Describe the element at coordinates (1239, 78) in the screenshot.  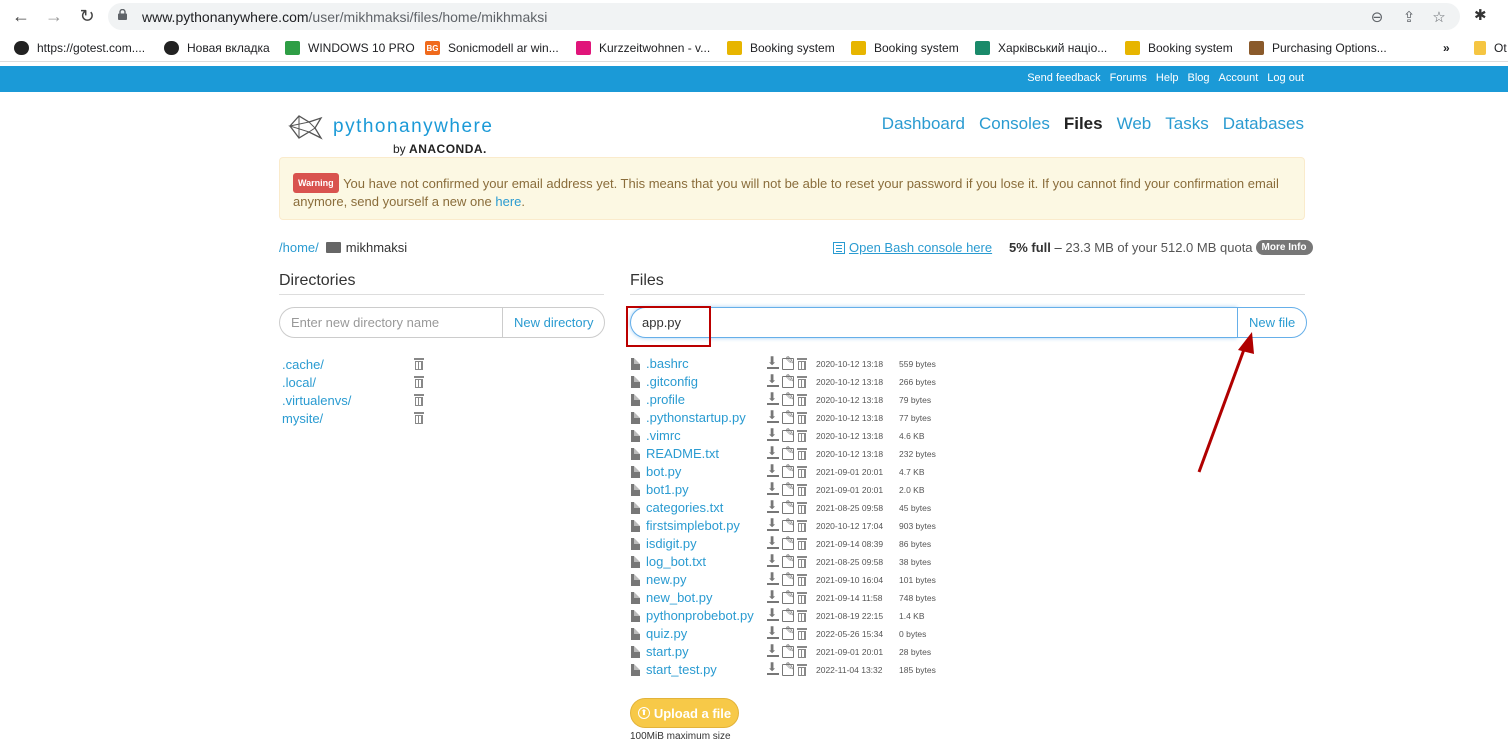
I see `topbar-link-account: Account` at that location.